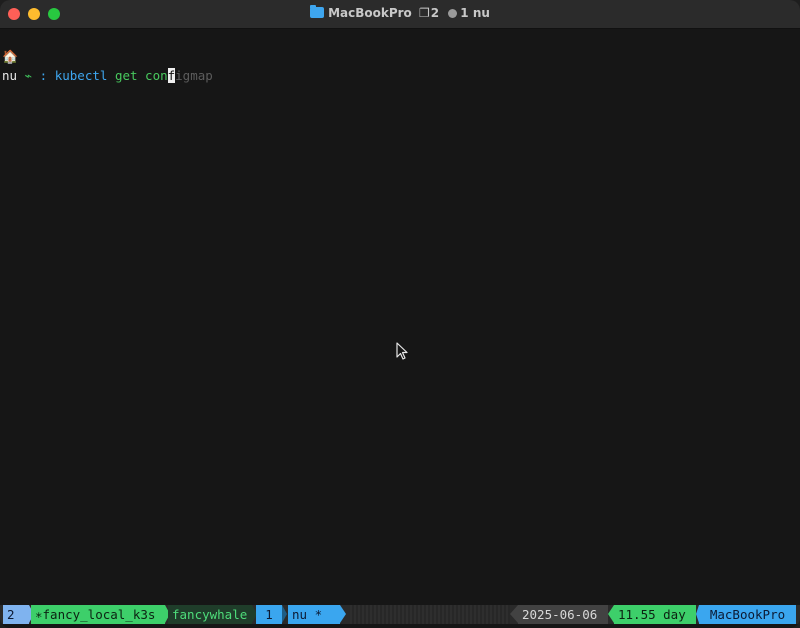 The image size is (800, 628). I want to click on status-session-name: ∗fancy_local_k3s, so click(98, 614).